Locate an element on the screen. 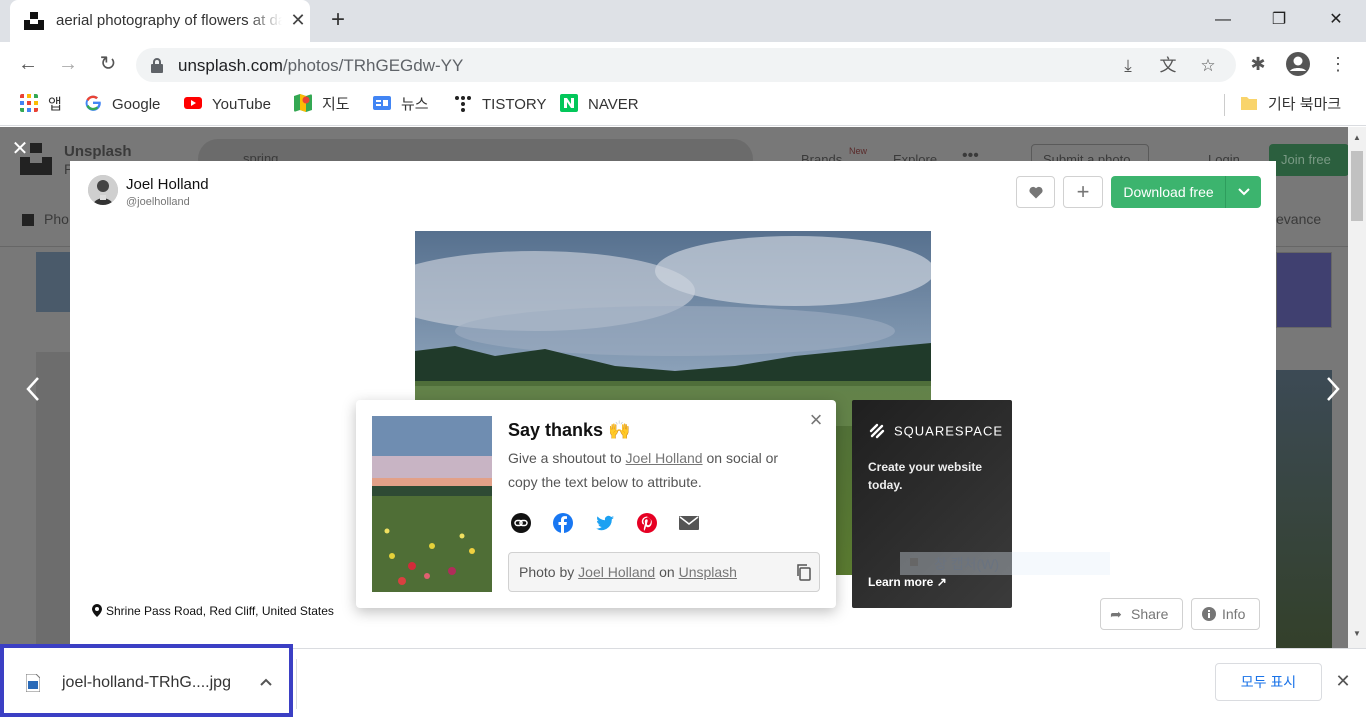  translate-icon: 文 is located at coordinates (1168, 66).